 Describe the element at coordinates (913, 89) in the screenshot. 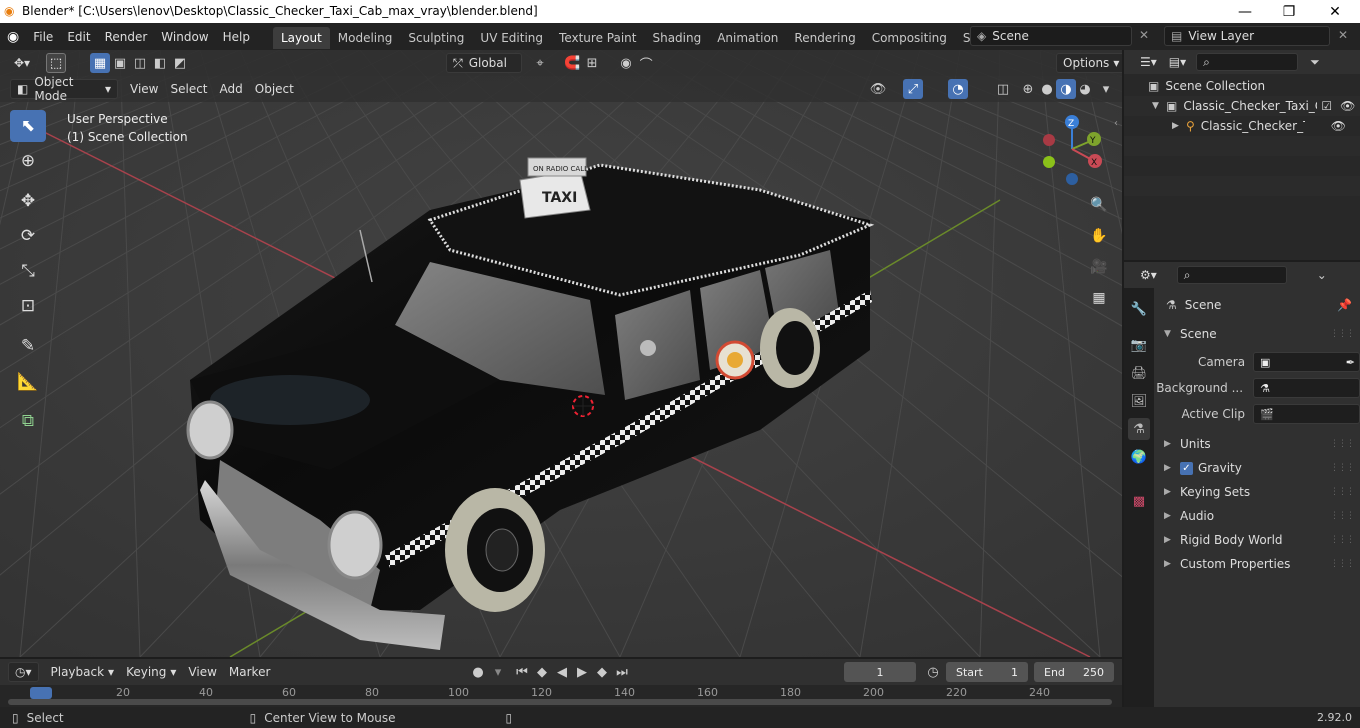

I see `gizmo-toggle-icon: ⤢` at that location.